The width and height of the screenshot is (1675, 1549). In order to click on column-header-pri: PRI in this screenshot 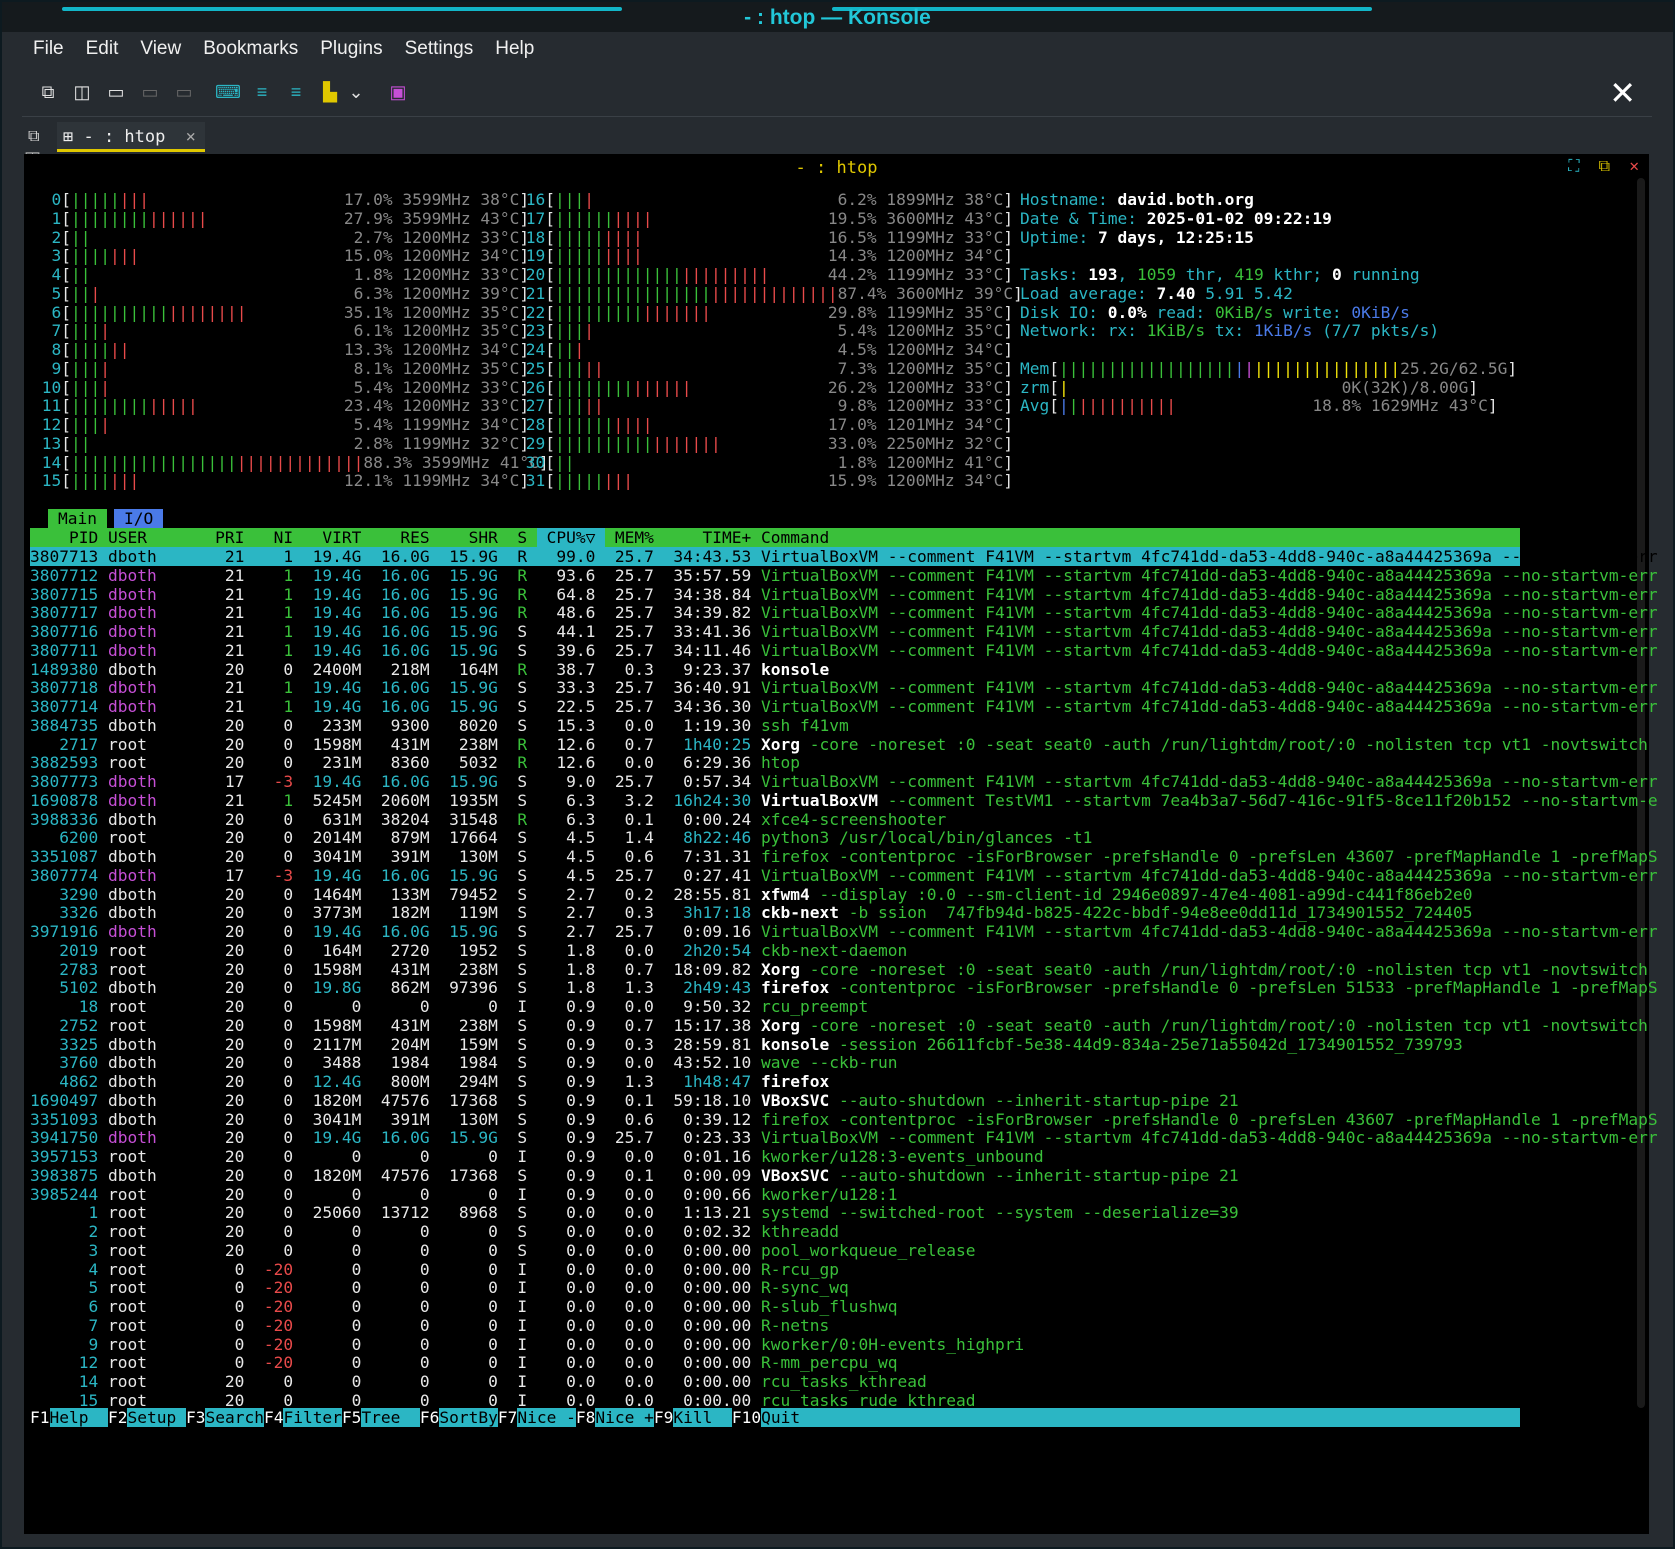, I will do `click(229, 537)`.